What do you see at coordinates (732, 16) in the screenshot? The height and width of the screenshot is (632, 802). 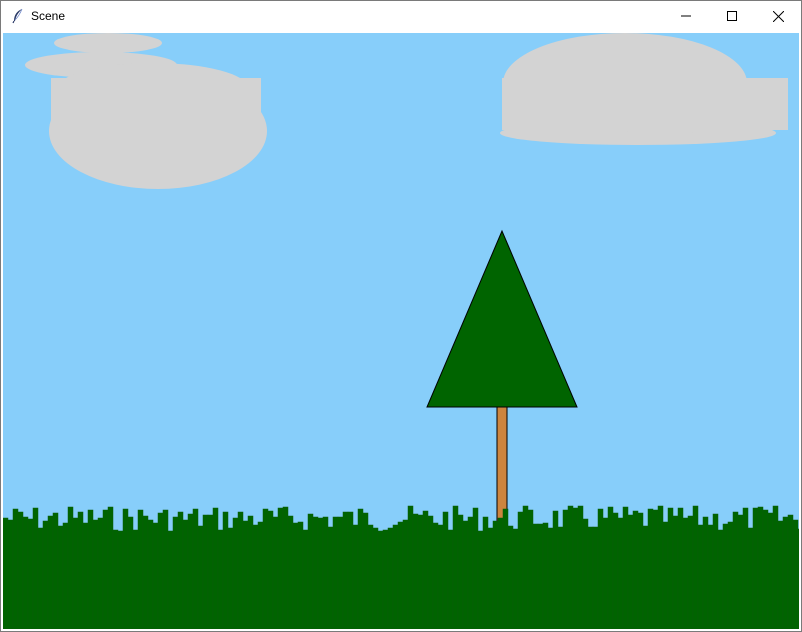 I see `maximize-button` at bounding box center [732, 16].